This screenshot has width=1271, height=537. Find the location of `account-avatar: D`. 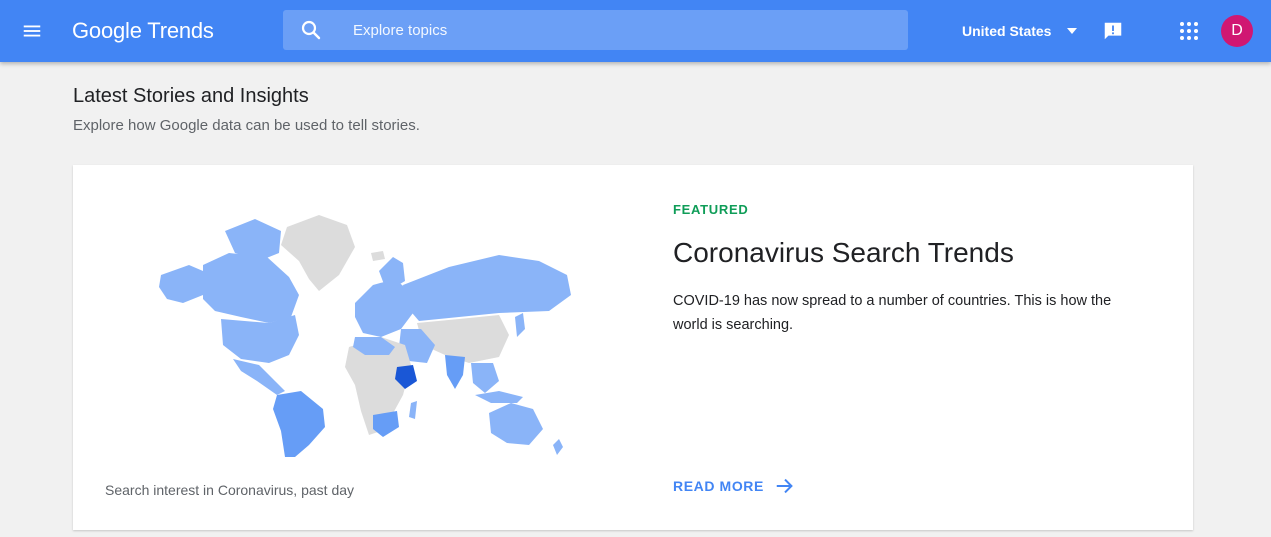

account-avatar: D is located at coordinates (1237, 31).